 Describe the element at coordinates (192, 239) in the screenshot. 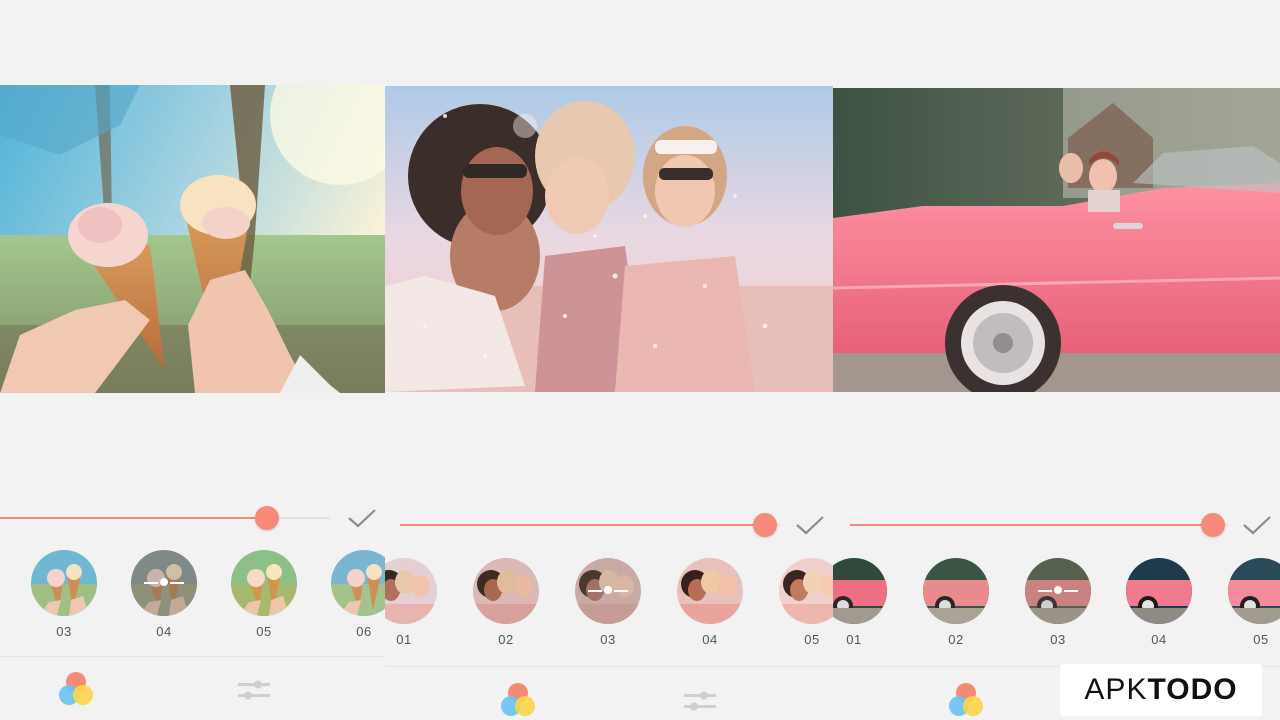

I see `photo-ice-cream` at that location.